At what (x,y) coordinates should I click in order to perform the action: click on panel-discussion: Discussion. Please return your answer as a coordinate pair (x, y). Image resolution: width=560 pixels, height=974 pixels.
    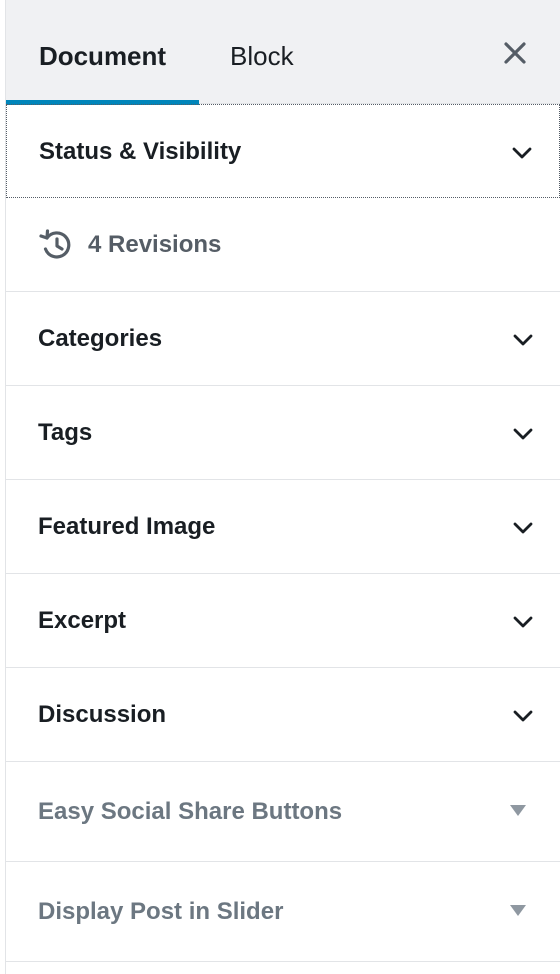
    Looking at the image, I should click on (283, 715).